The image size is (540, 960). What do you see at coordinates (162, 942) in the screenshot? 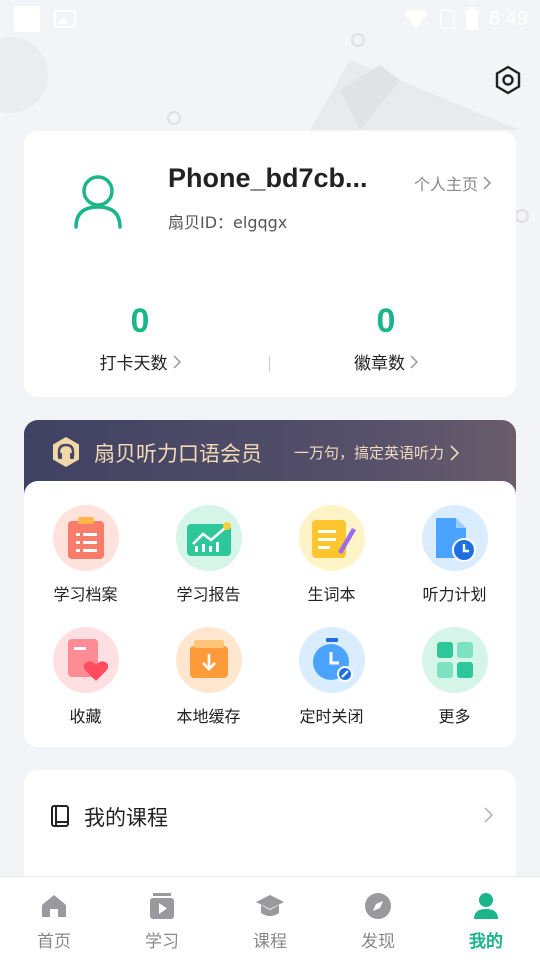
I see `tab-label: 学习` at bounding box center [162, 942].